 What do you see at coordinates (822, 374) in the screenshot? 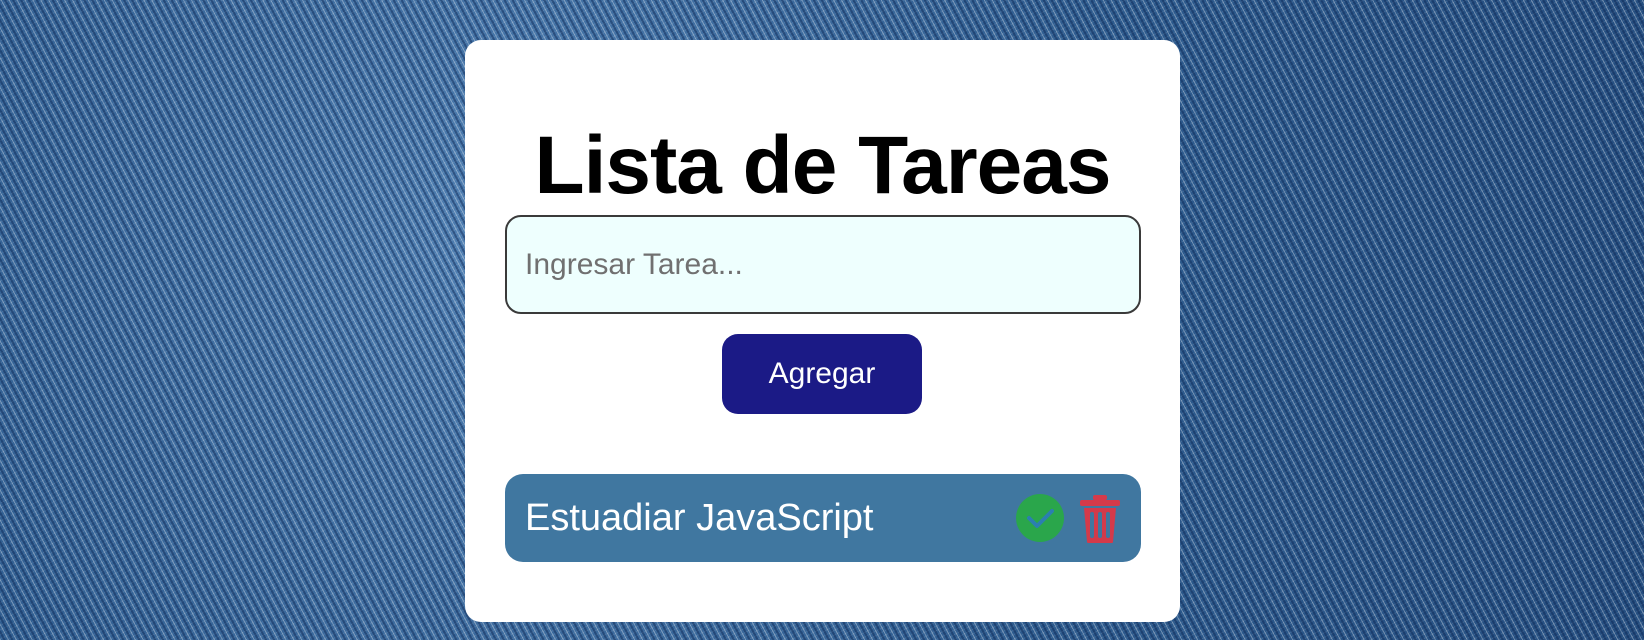
I see `add-task-button: Agregar` at bounding box center [822, 374].